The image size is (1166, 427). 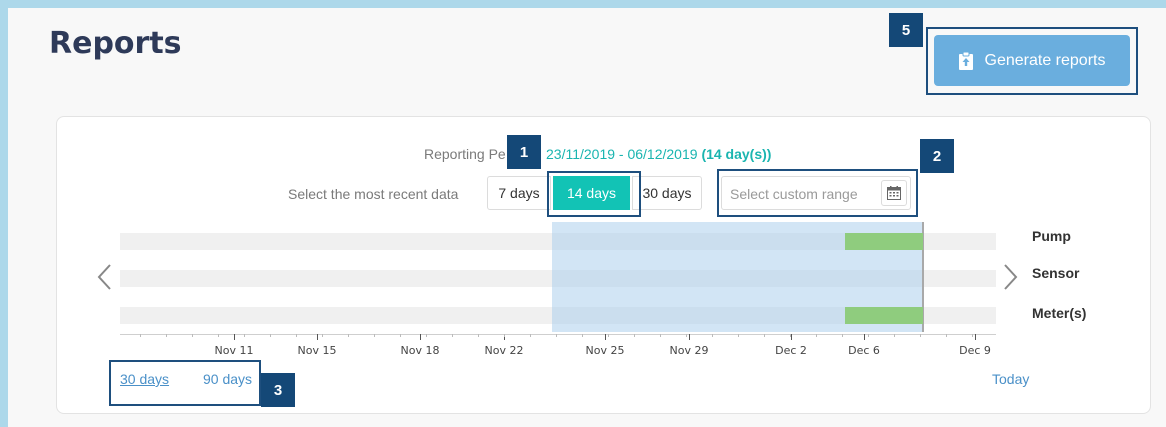 What do you see at coordinates (420, 350) in the screenshot?
I see `axis-tick-label: Nov 18` at bounding box center [420, 350].